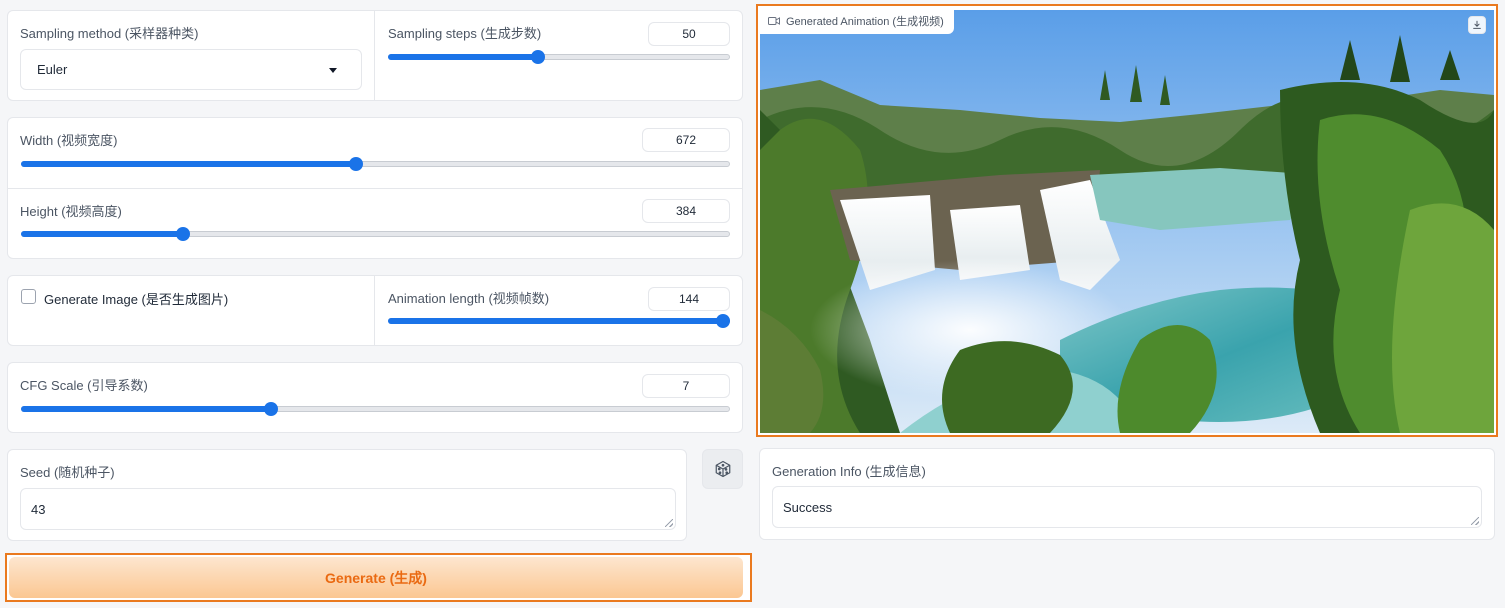 This screenshot has height=608, width=1505. I want to click on cfg-scale-slider, so click(375, 409).